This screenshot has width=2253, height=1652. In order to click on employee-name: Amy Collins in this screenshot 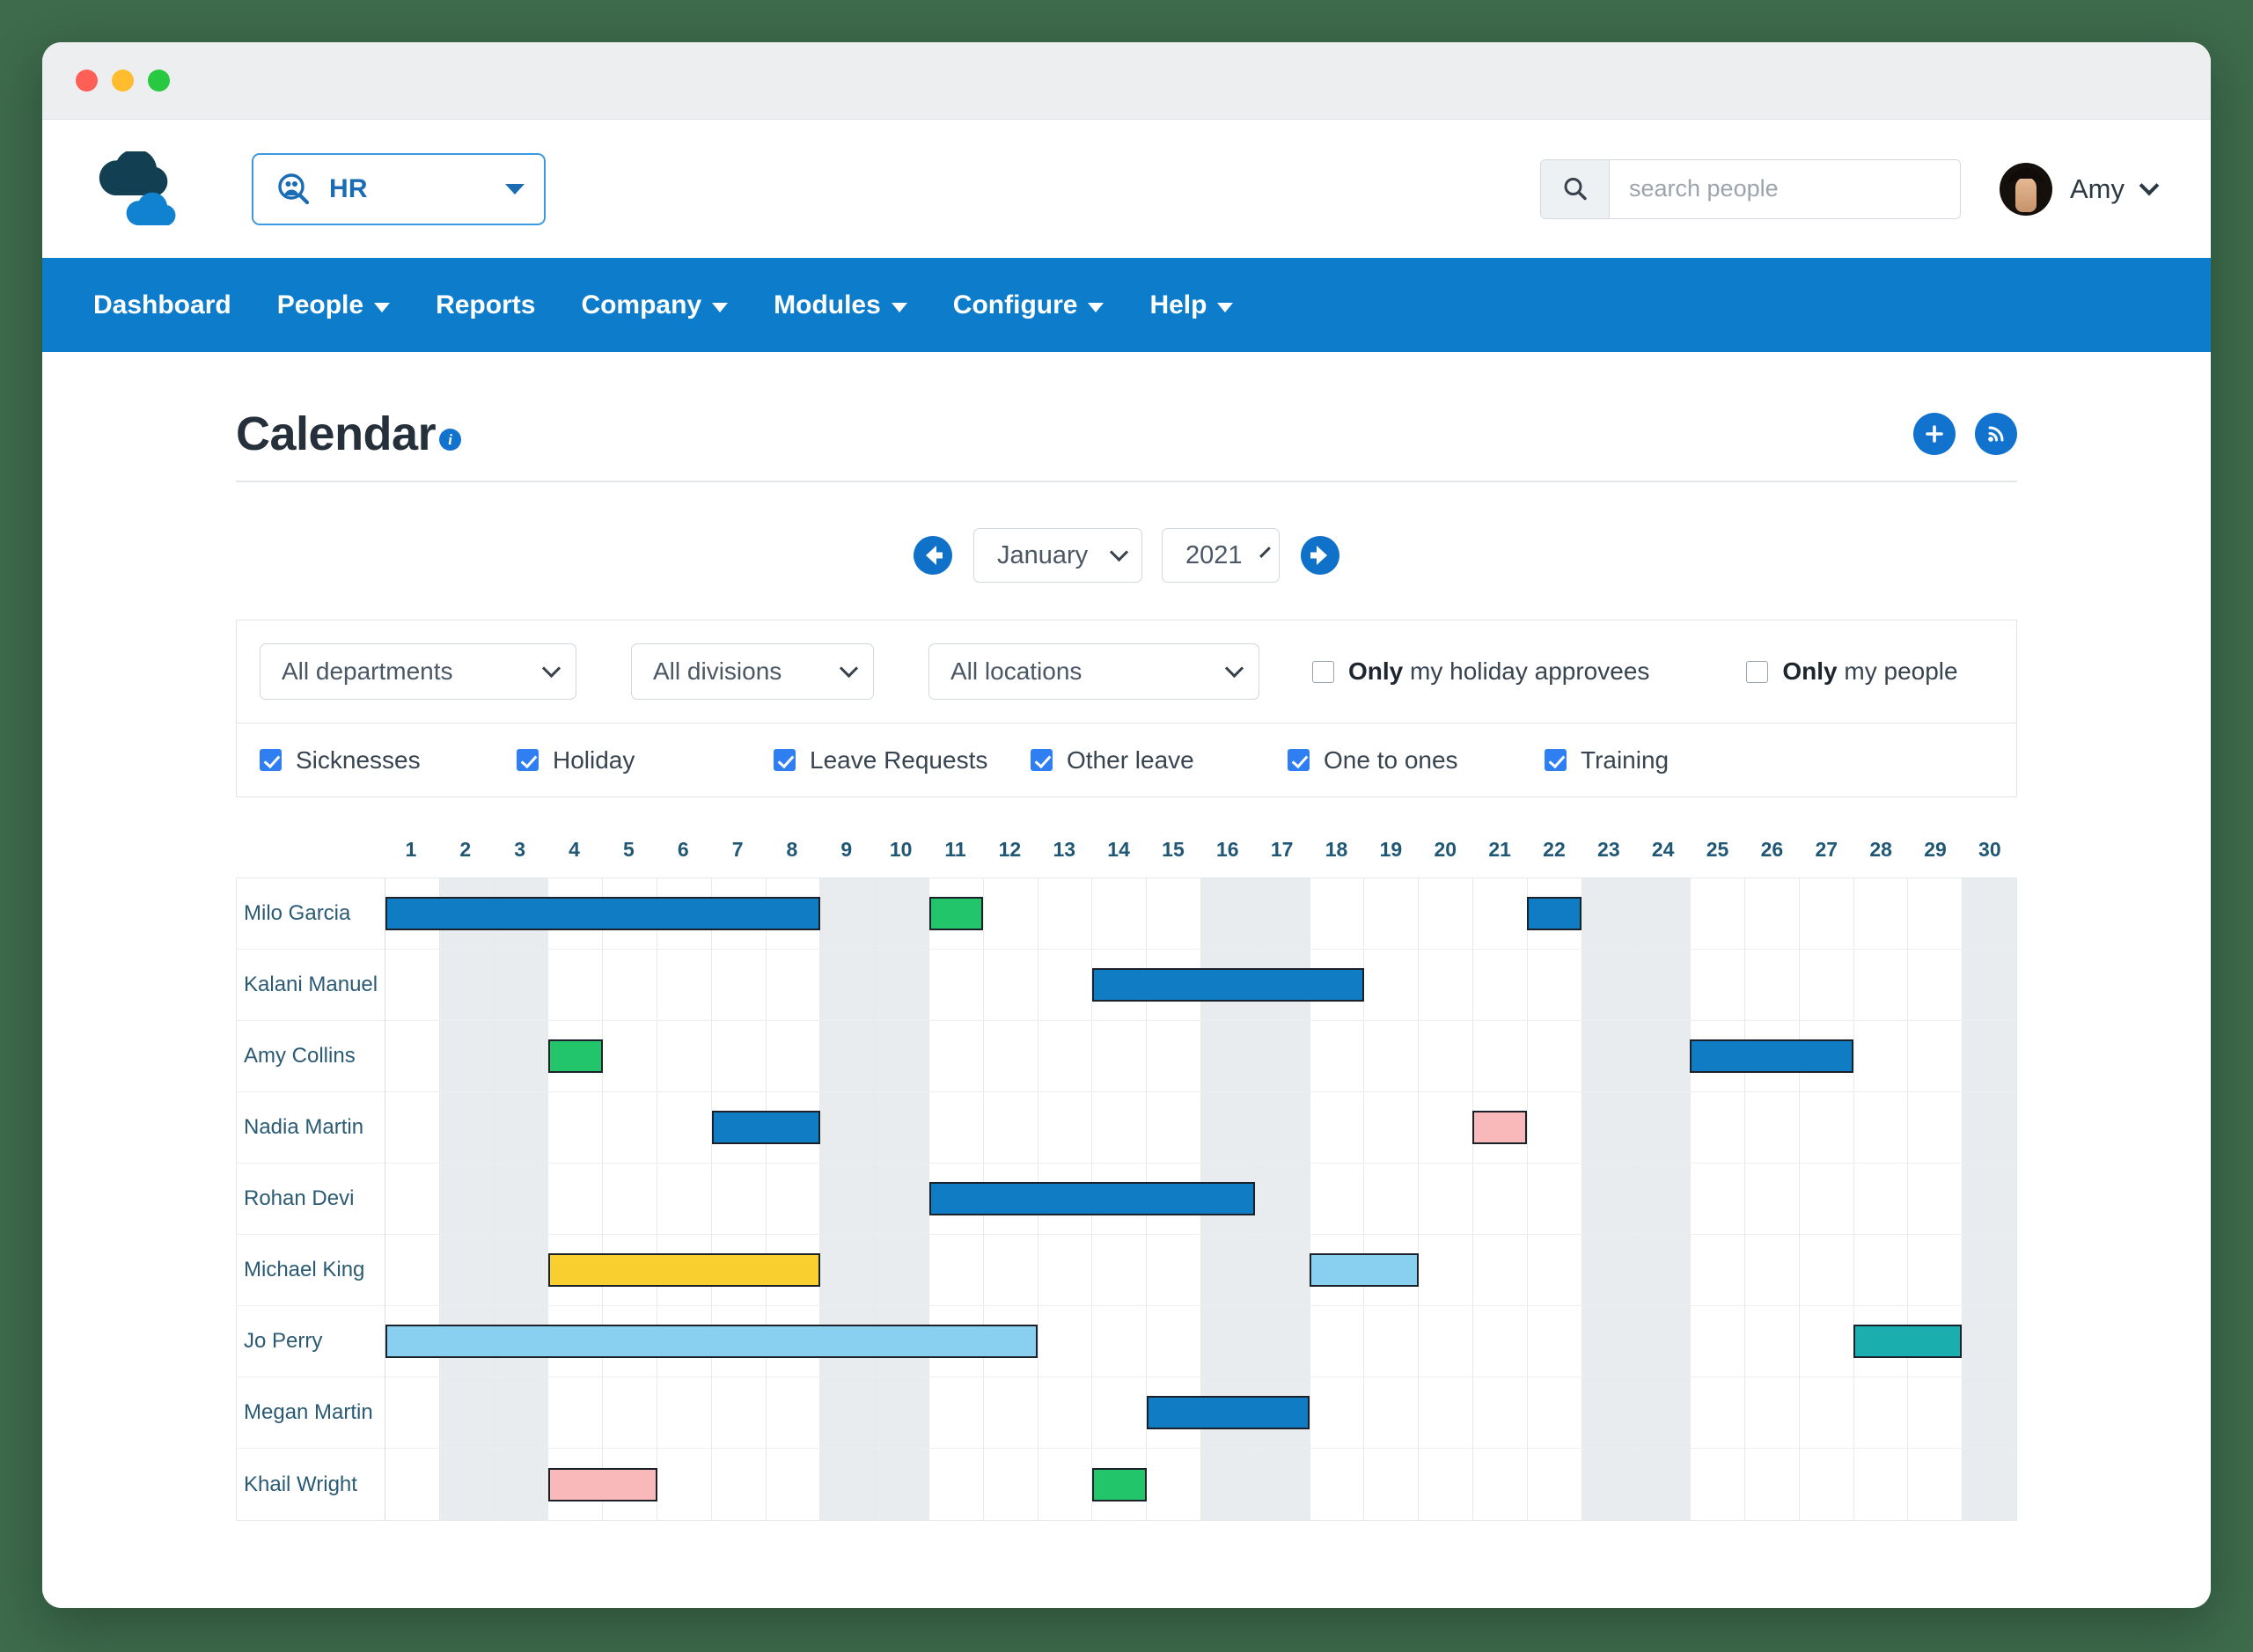, I will do `click(311, 1056)`.